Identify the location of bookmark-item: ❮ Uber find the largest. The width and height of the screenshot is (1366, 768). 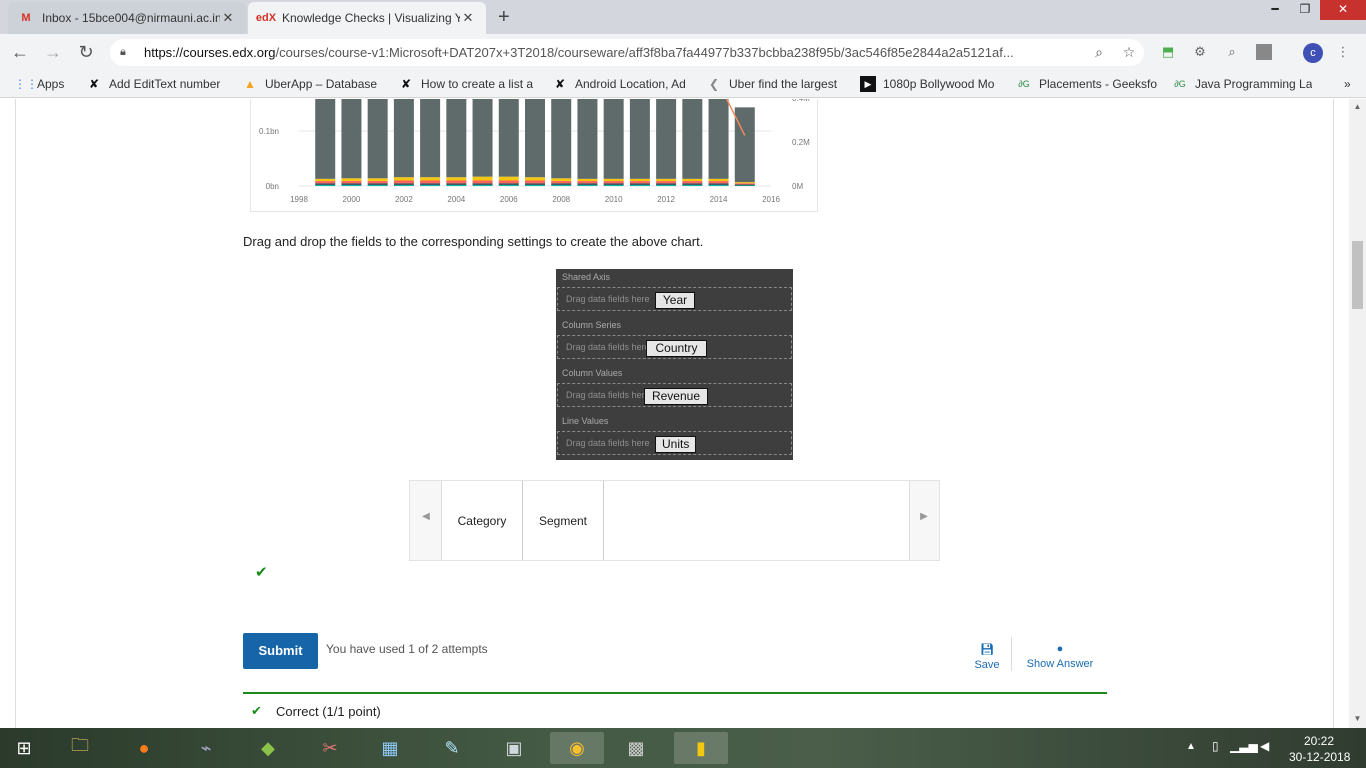
(776, 84).